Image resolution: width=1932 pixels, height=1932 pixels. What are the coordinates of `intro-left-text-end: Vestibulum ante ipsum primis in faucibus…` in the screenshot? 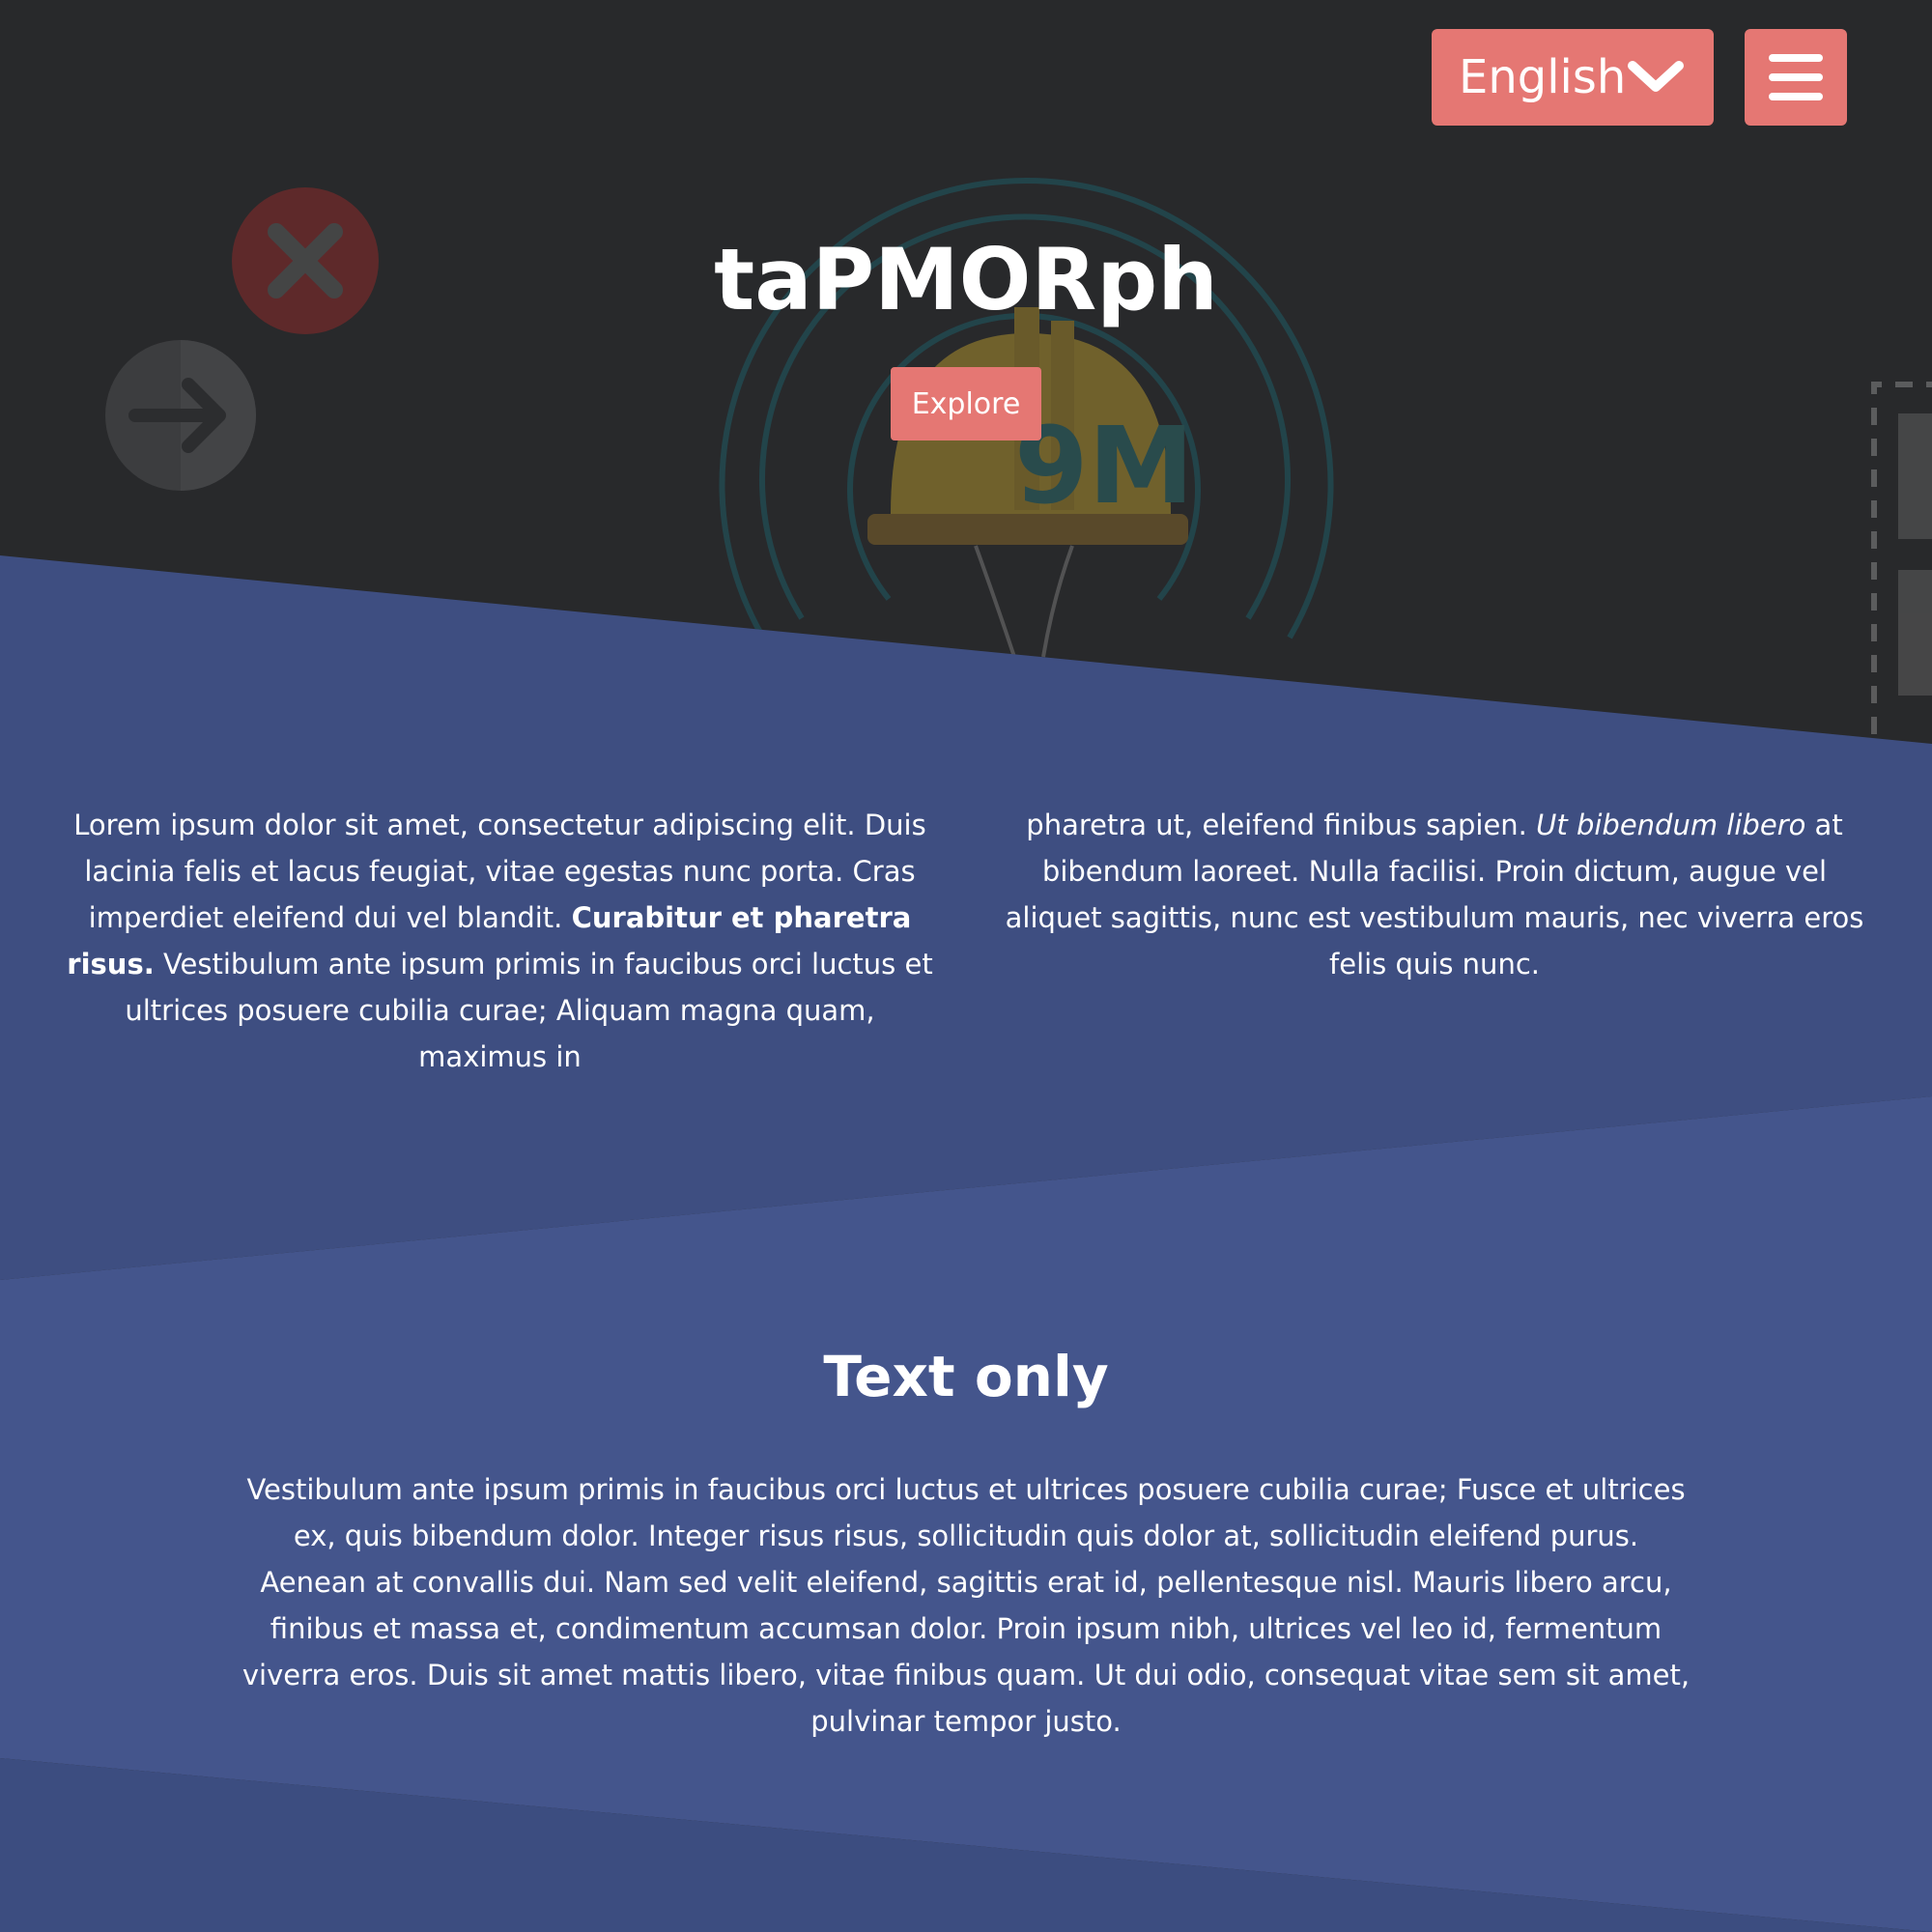 It's located at (529, 1011).